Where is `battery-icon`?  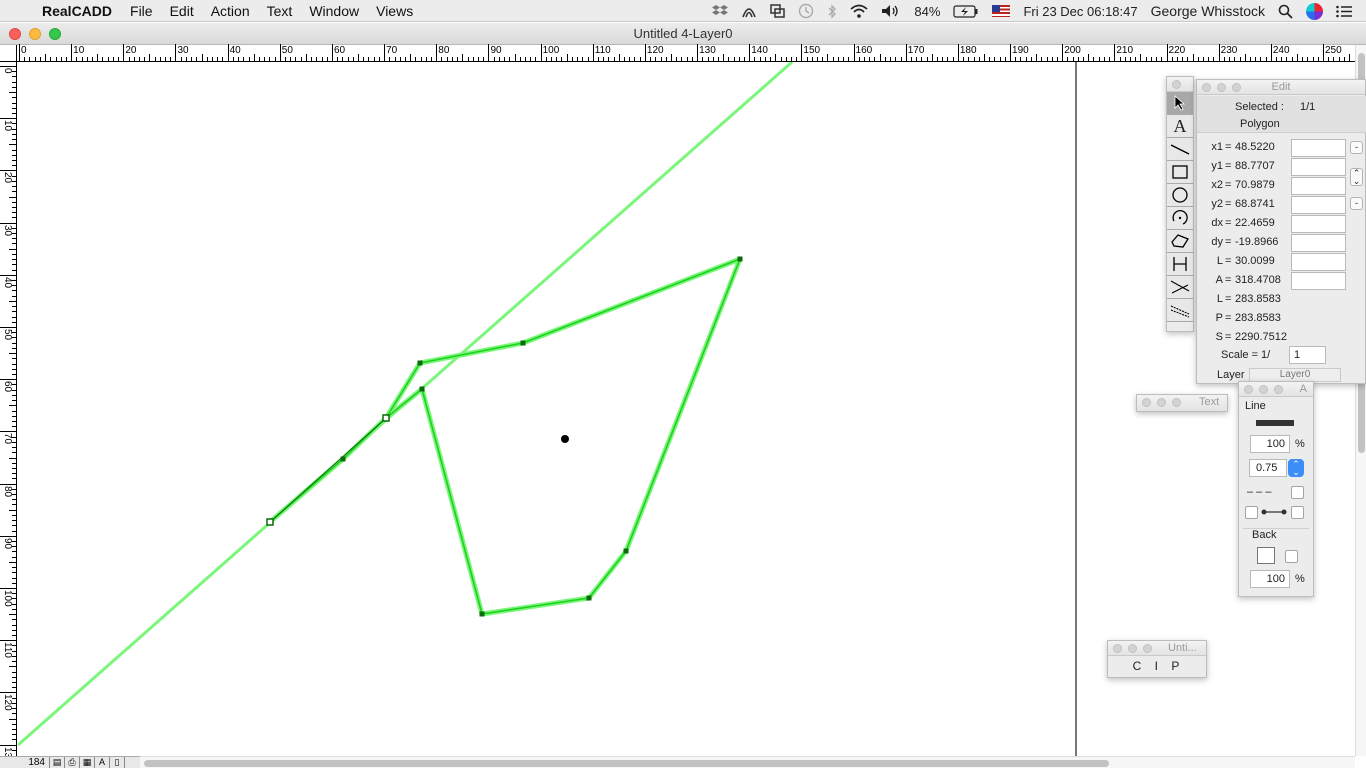 battery-icon is located at coordinates (966, 11).